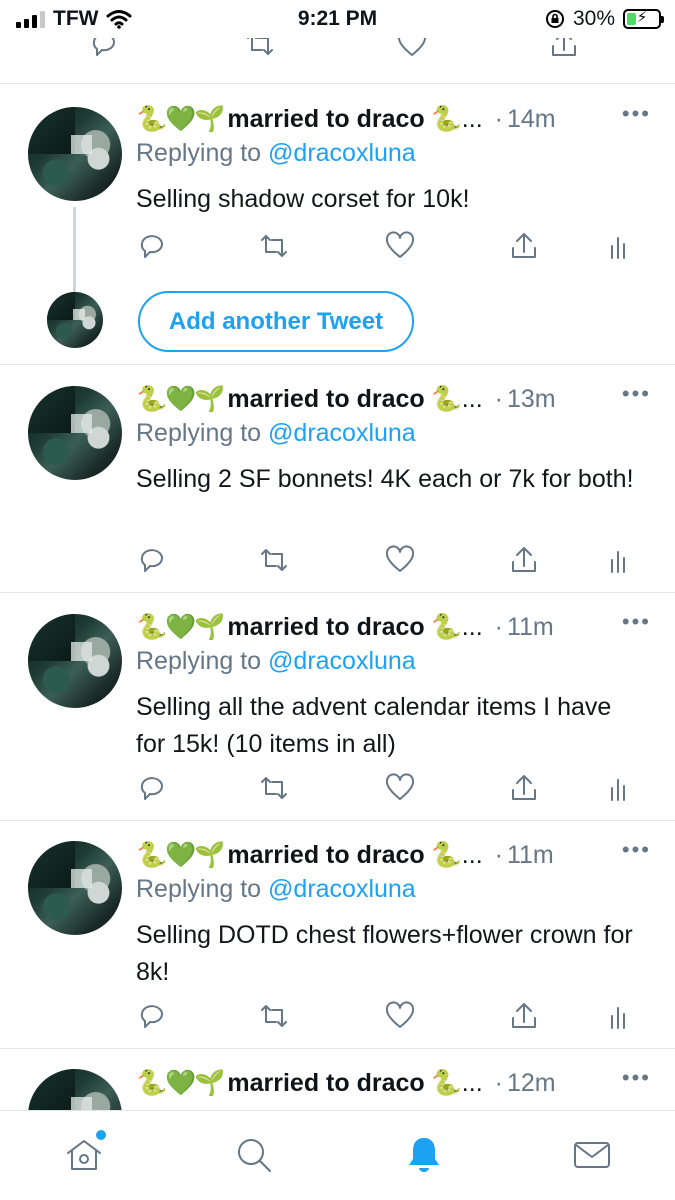 The width and height of the screenshot is (675, 1200). Describe the element at coordinates (303, 199) in the screenshot. I see `tweet-text: Selling shadow corset for 10k!` at that location.